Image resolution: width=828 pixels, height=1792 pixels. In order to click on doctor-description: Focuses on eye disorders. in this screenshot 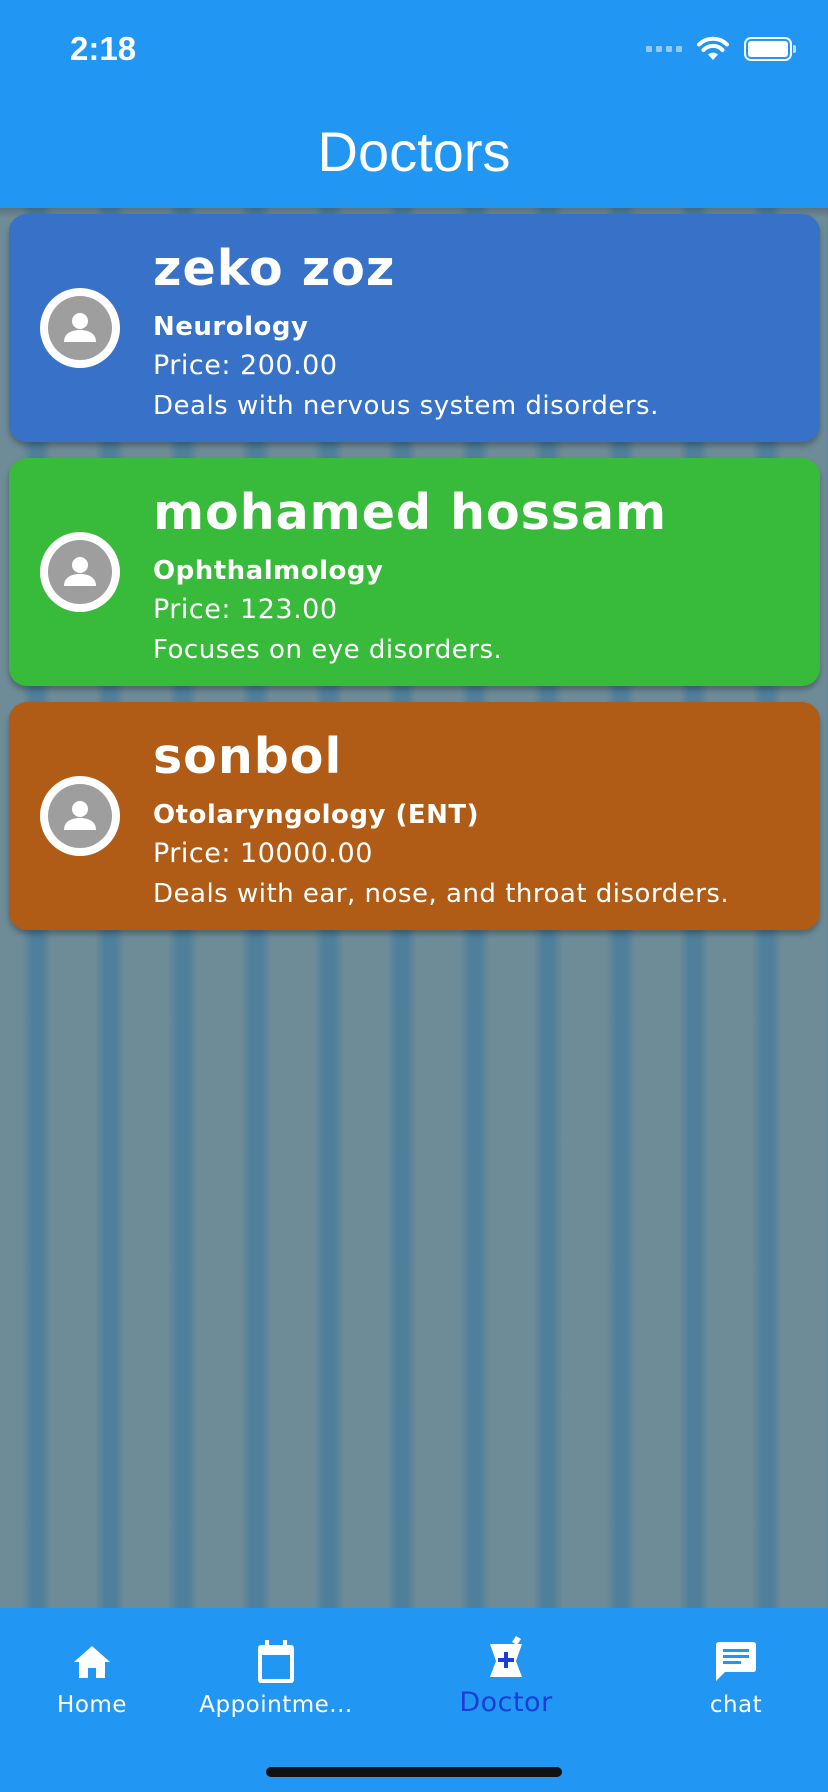, I will do `click(328, 650)`.